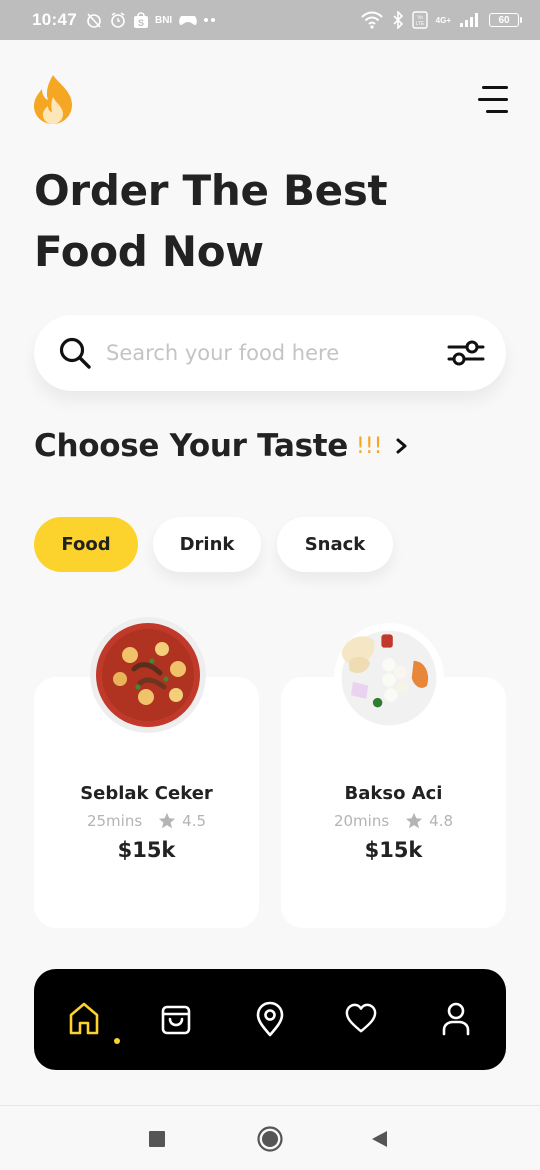 The height and width of the screenshot is (1170, 540). I want to click on bakso-aci-image, so click(389, 678).